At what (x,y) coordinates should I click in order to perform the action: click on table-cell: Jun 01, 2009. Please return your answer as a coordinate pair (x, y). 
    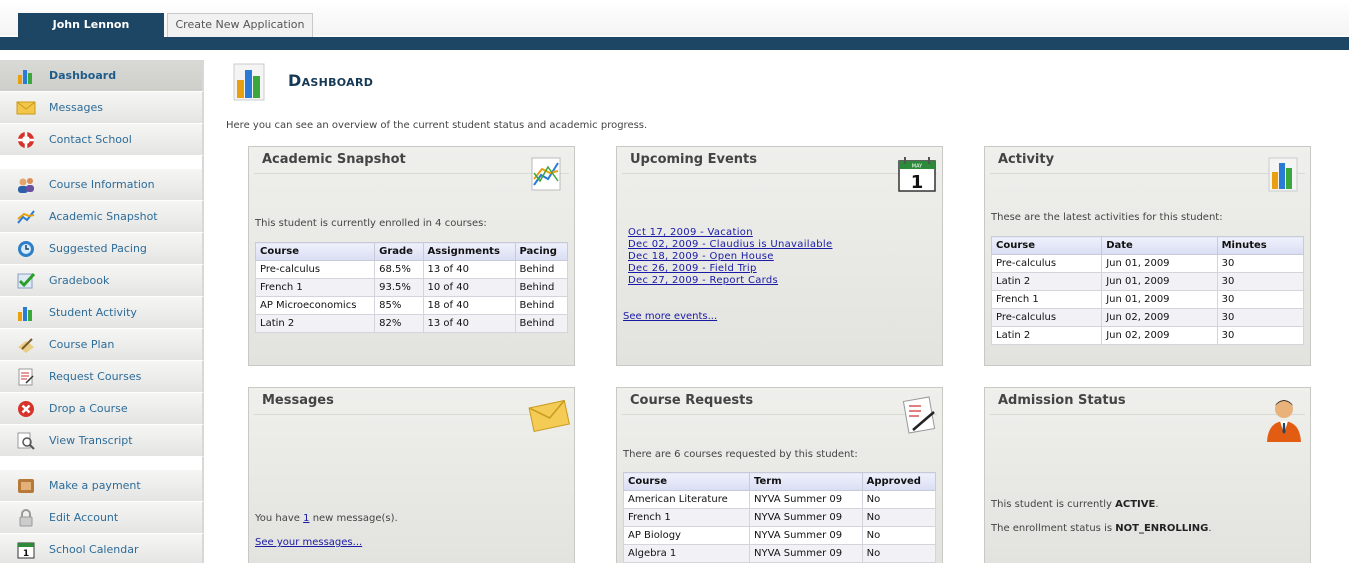
    Looking at the image, I should click on (1159, 281).